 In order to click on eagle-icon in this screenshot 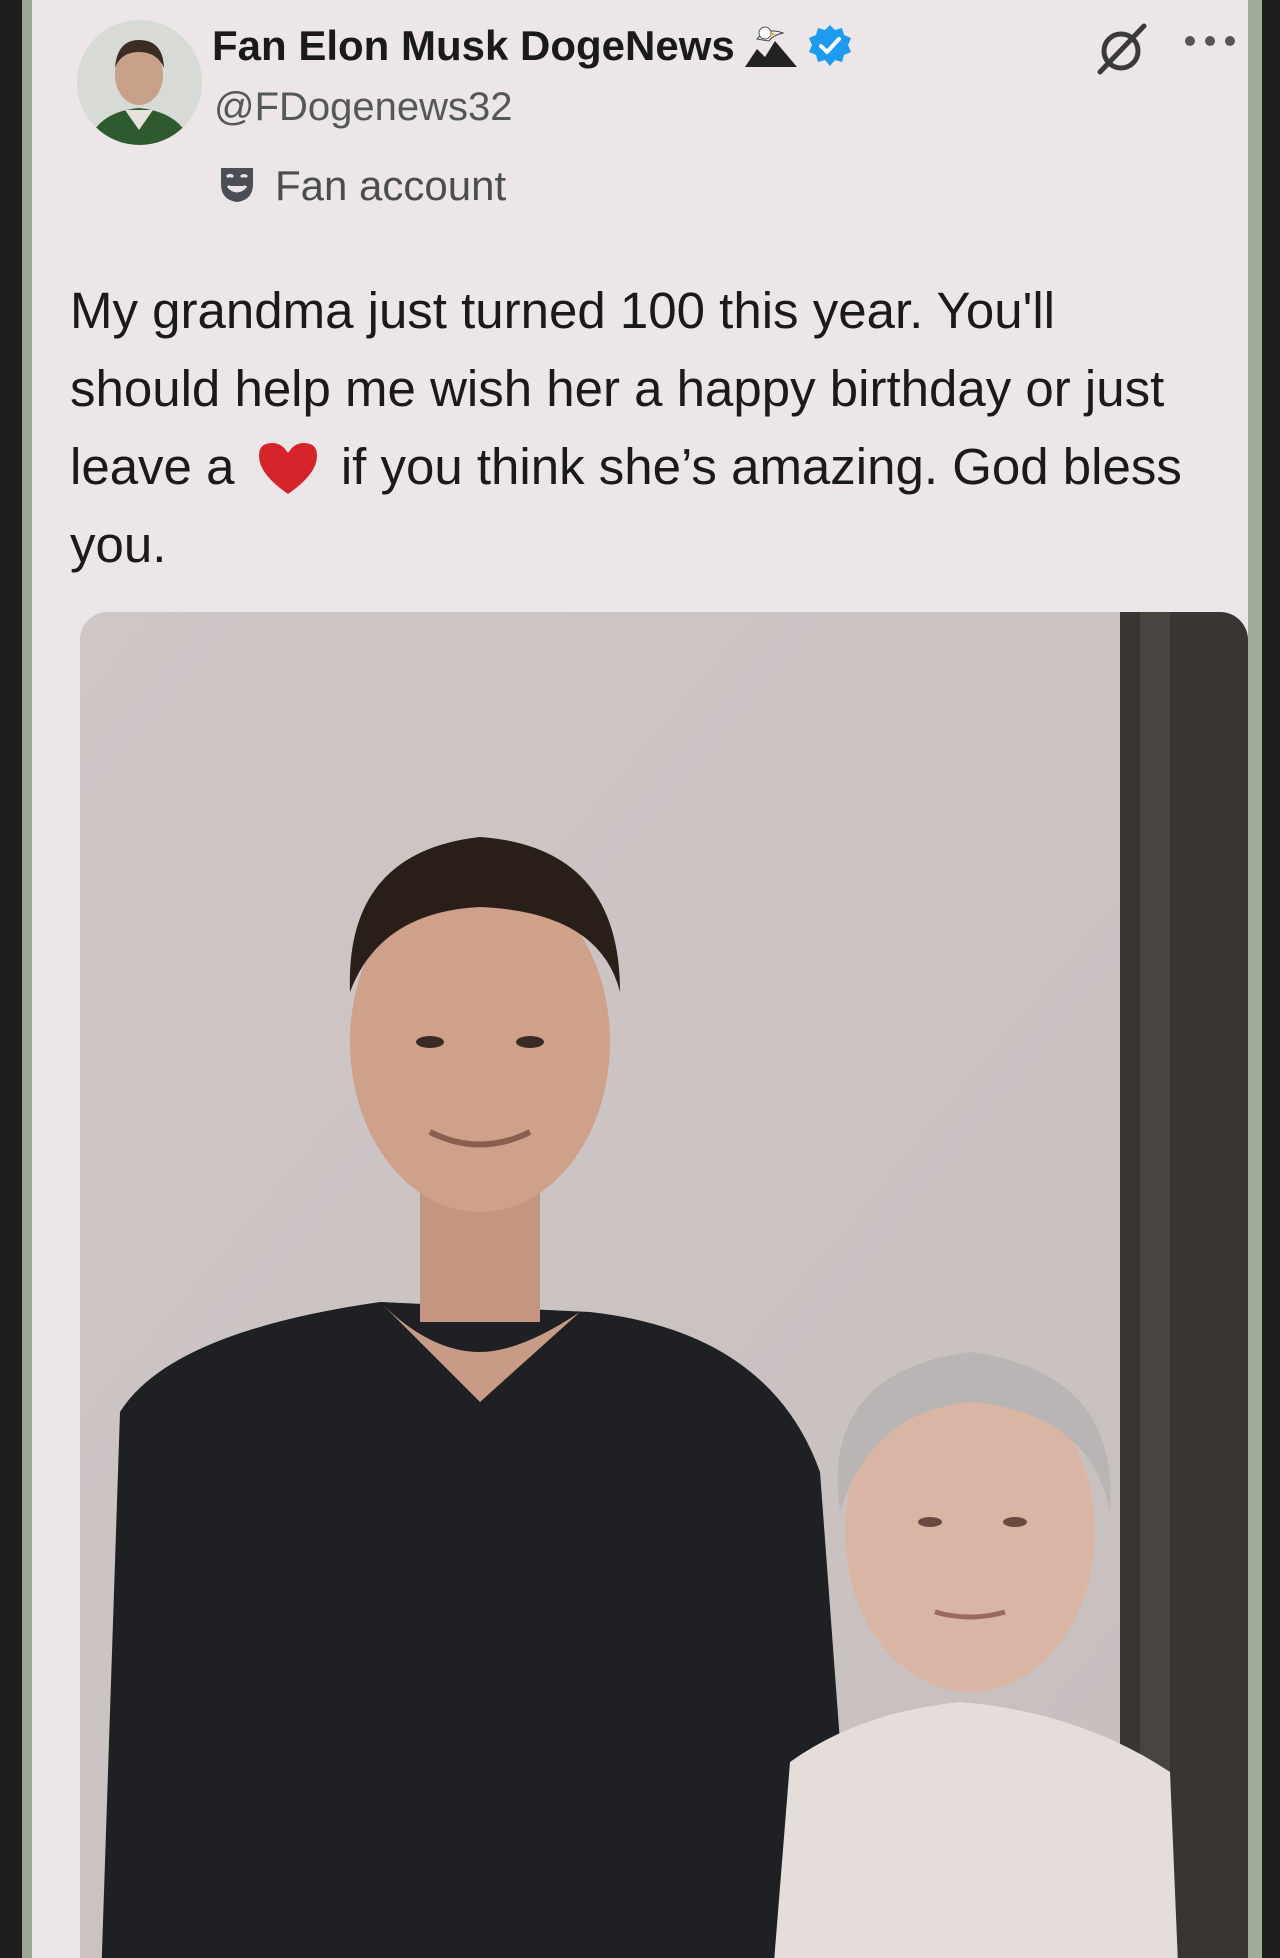, I will do `click(771, 46)`.